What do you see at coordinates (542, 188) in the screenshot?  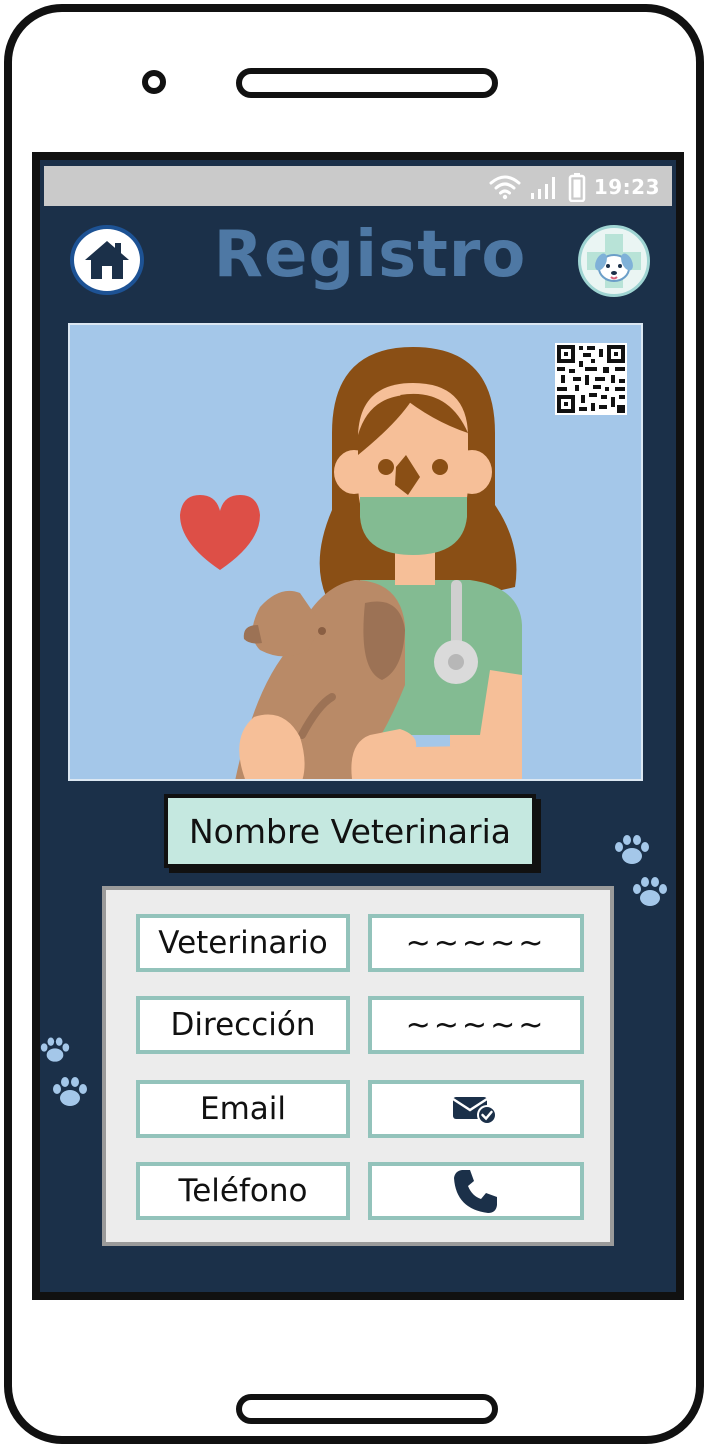 I see `signal-icon` at bounding box center [542, 188].